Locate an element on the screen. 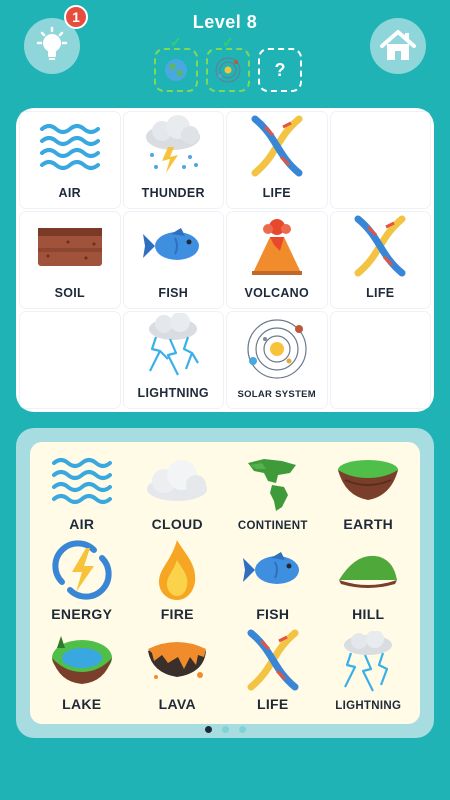  inventory-item: LAKE is located at coordinates (82, 673).